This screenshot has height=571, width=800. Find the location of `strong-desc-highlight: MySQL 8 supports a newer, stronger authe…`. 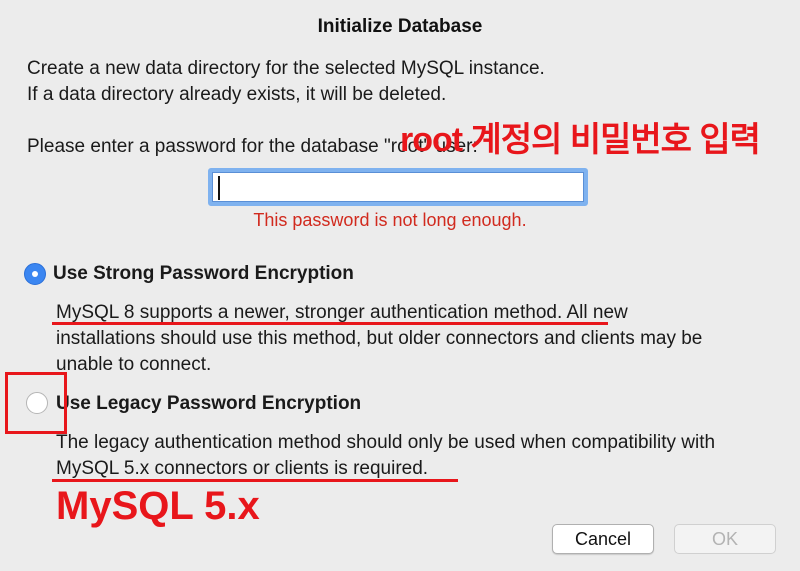

strong-desc-highlight: MySQL 8 supports a newer, stronger authe… is located at coordinates (309, 312).